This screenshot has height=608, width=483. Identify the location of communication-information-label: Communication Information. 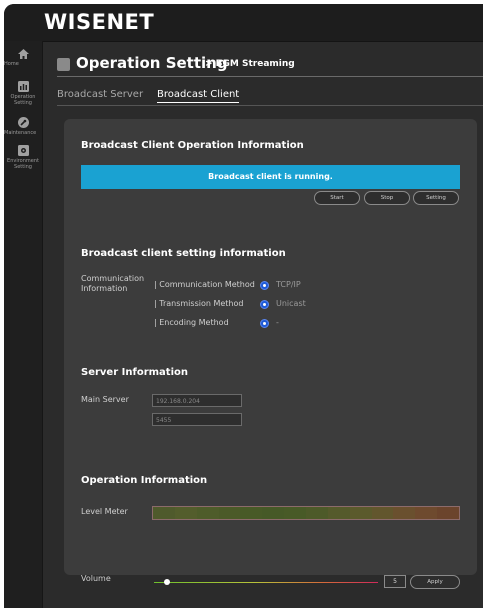
(113, 283).